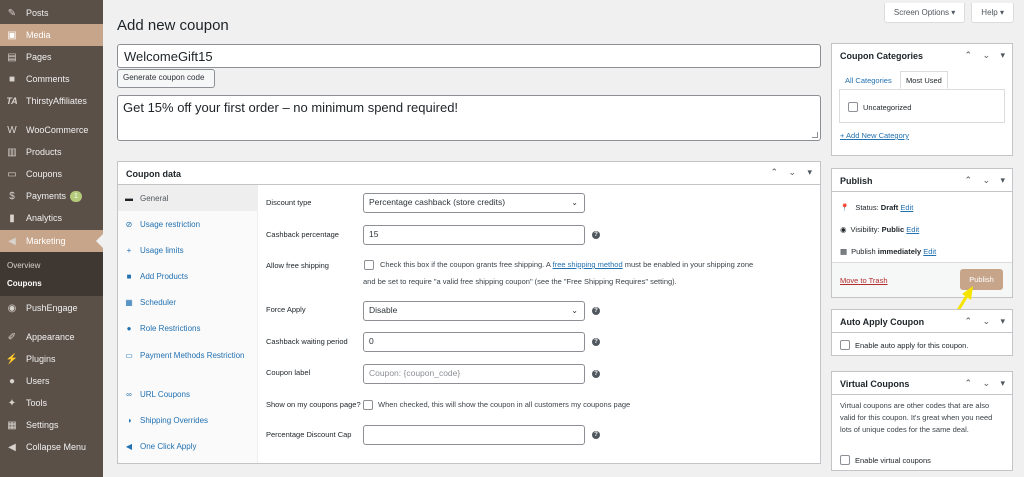  I want to click on sidebar-item-marketing: ◀ Marketing, so click(51, 241).